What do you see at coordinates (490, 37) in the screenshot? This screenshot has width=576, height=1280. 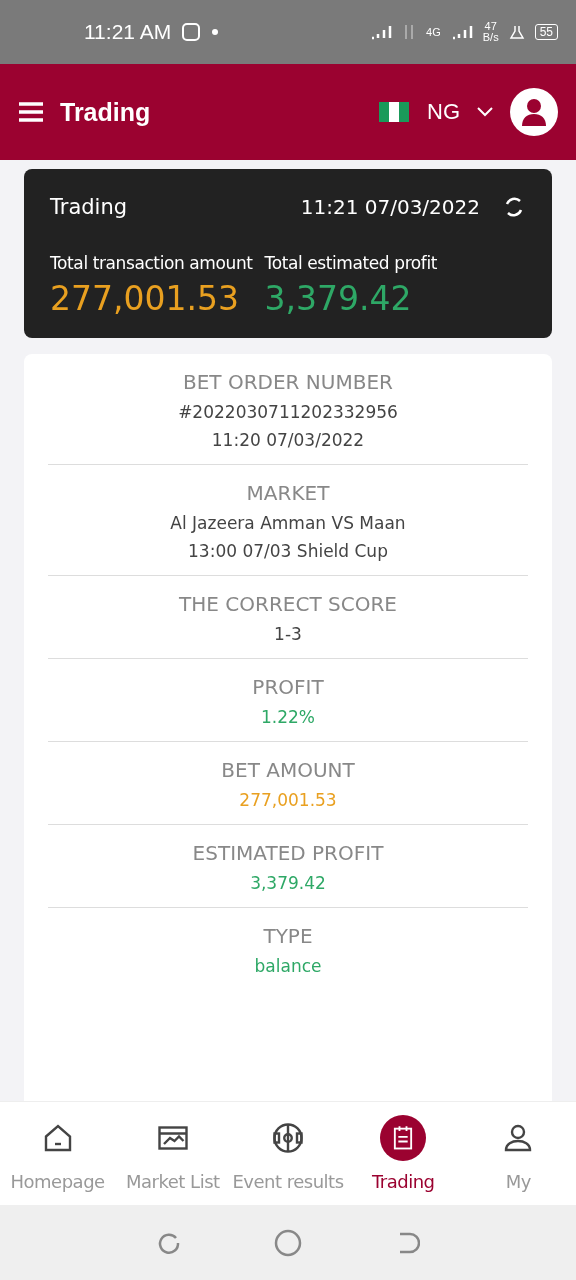 I see `speed-unit: B/s` at bounding box center [490, 37].